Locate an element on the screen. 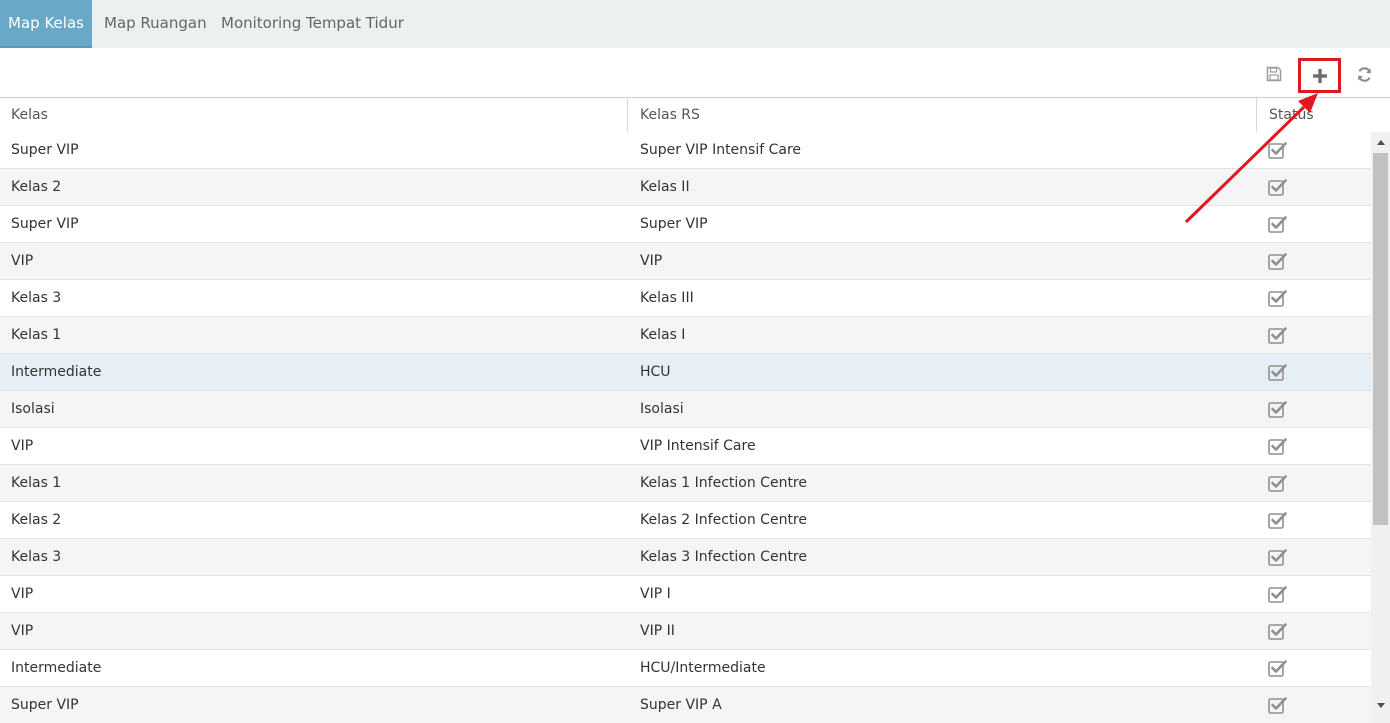 The width and height of the screenshot is (1390, 723). table-row: Kelas 1 Kelas I is located at coordinates (685, 335).